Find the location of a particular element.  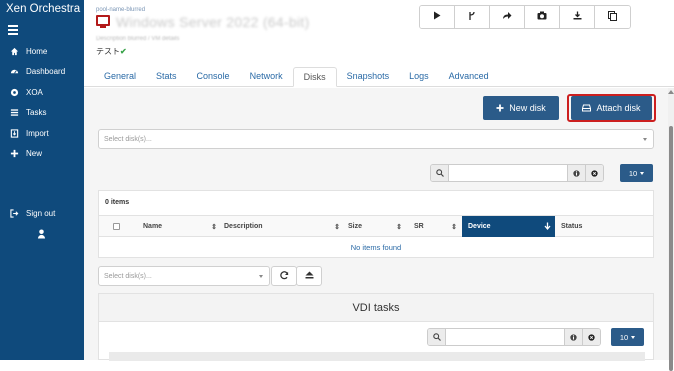

vdi-search is located at coordinates (514, 337).